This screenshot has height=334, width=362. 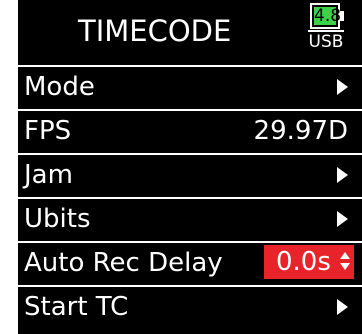 I want to click on fps-value: 29.97D, so click(x=300, y=131).